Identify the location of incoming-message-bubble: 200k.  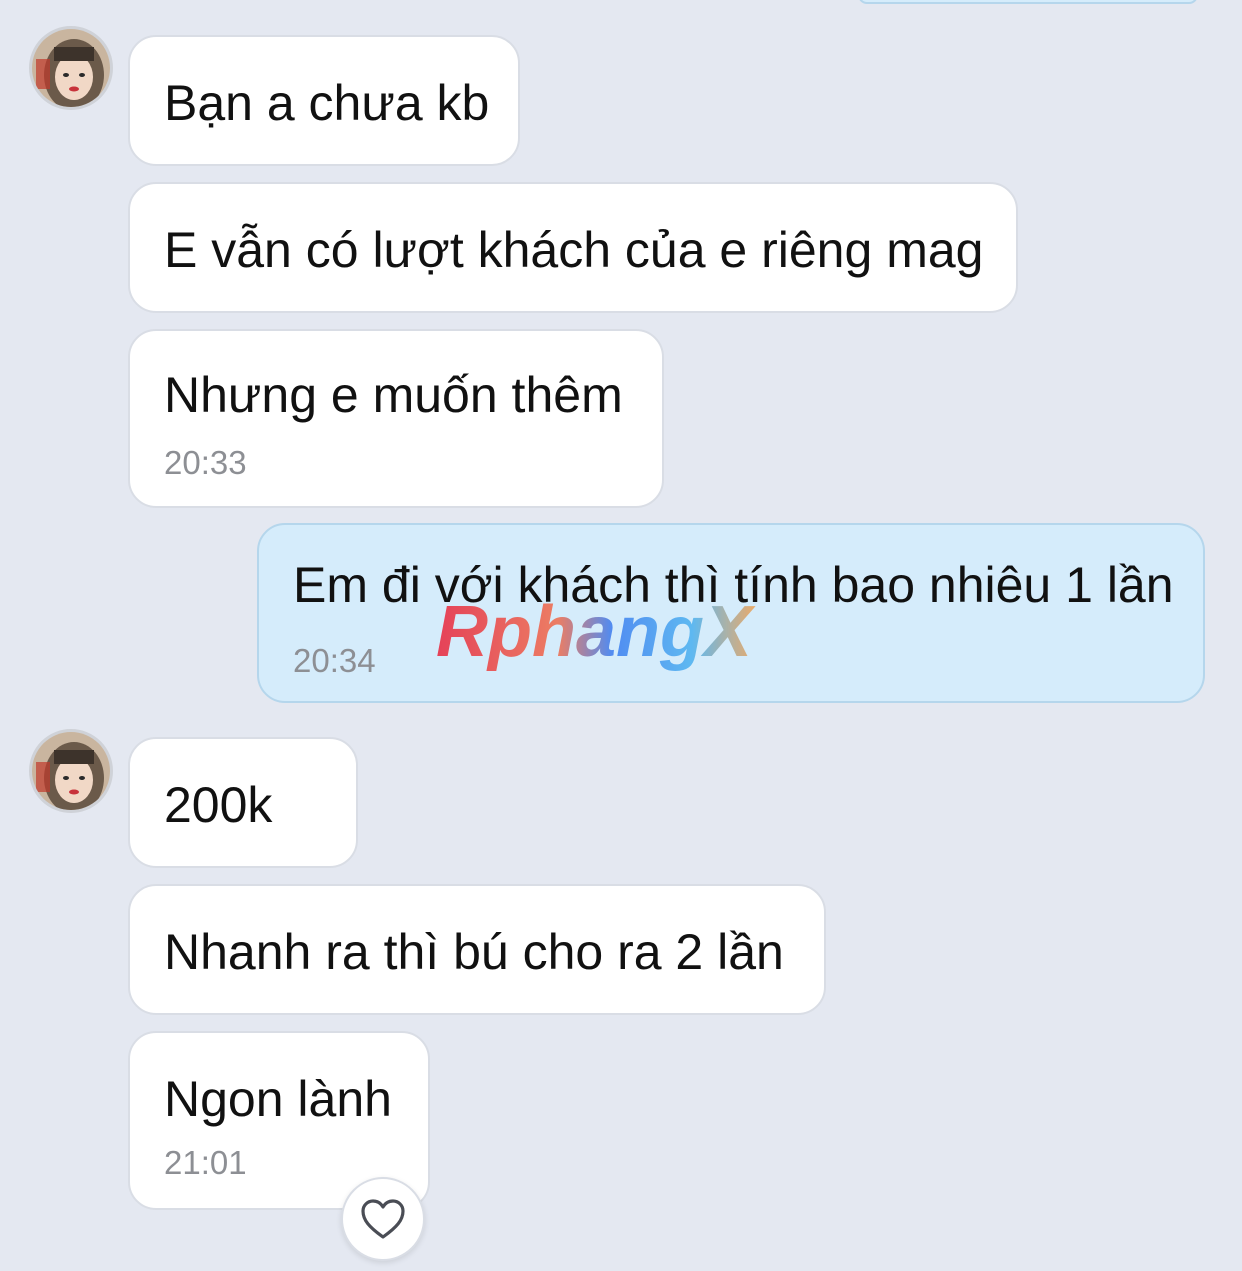
(243, 802).